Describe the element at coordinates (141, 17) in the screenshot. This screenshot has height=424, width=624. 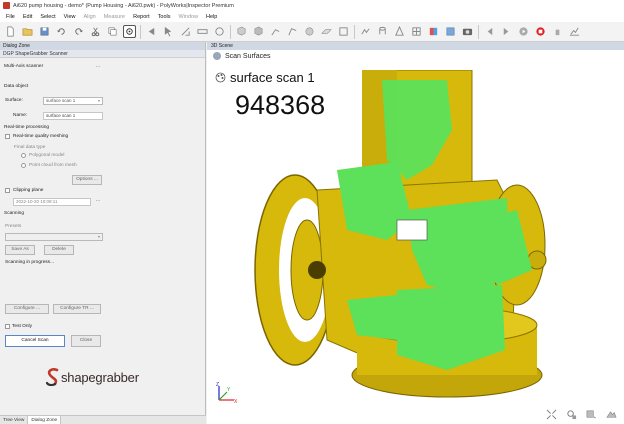
I see `menu-report: Report` at that location.